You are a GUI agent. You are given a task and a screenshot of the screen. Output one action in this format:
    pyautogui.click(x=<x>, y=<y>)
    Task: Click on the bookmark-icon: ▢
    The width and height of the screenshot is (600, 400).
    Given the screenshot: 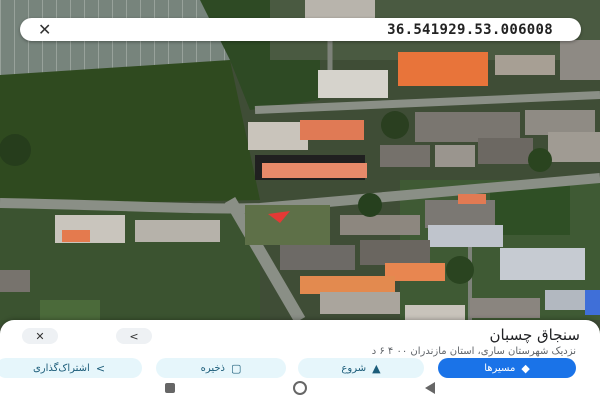 What is the action you would take?
    pyautogui.click(x=236, y=368)
    